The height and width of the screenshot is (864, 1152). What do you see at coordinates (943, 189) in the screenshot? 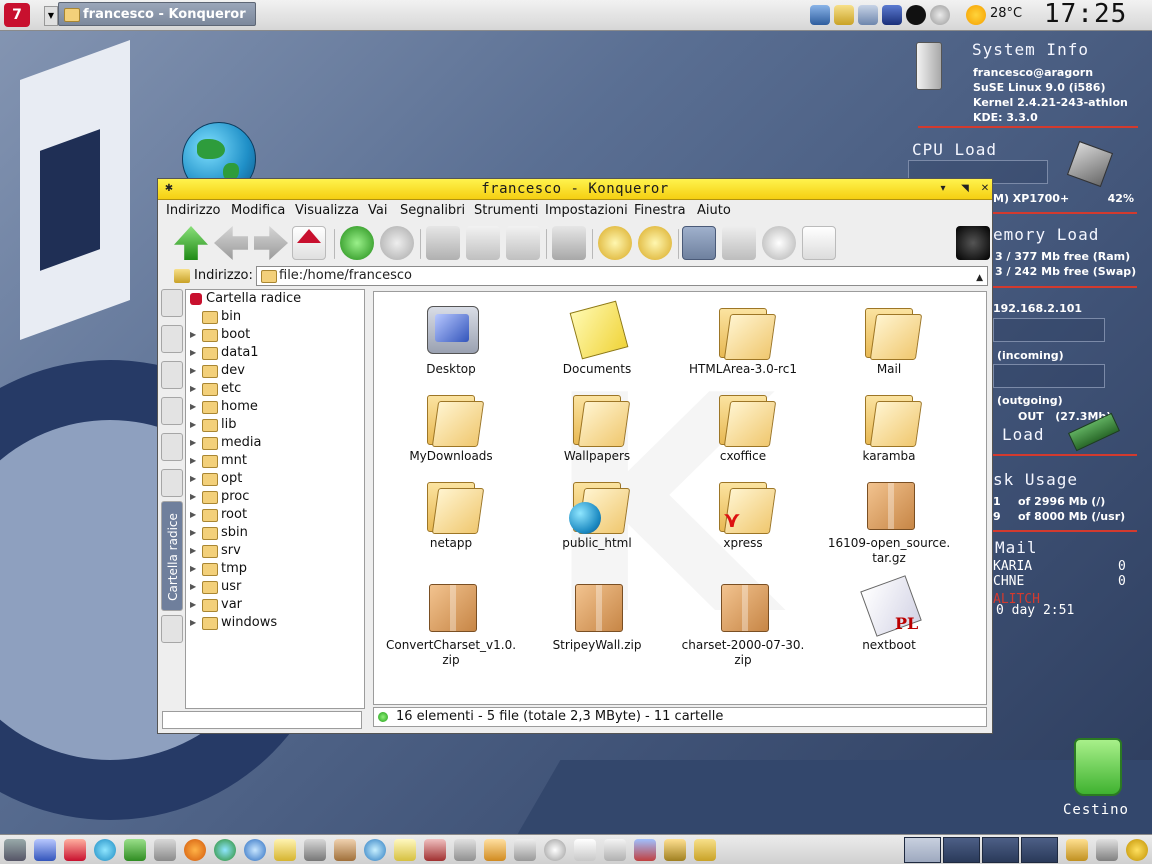
I see `minimize-icon: ▾` at bounding box center [943, 189].